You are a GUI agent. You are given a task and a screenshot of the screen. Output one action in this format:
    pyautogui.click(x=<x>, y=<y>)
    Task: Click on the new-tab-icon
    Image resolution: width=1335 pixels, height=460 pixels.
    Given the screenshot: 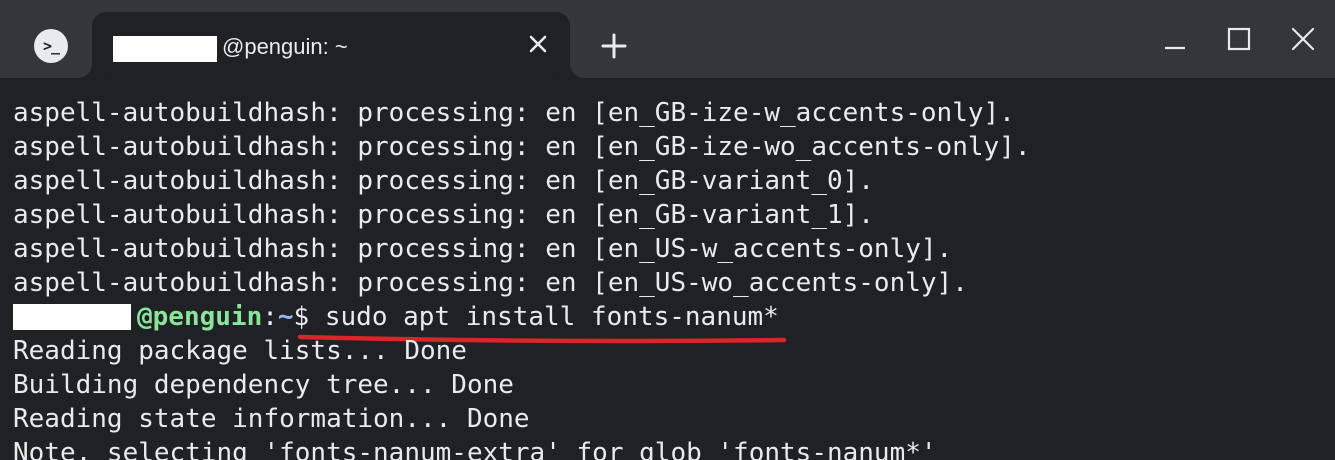 What is the action you would take?
    pyautogui.click(x=614, y=46)
    